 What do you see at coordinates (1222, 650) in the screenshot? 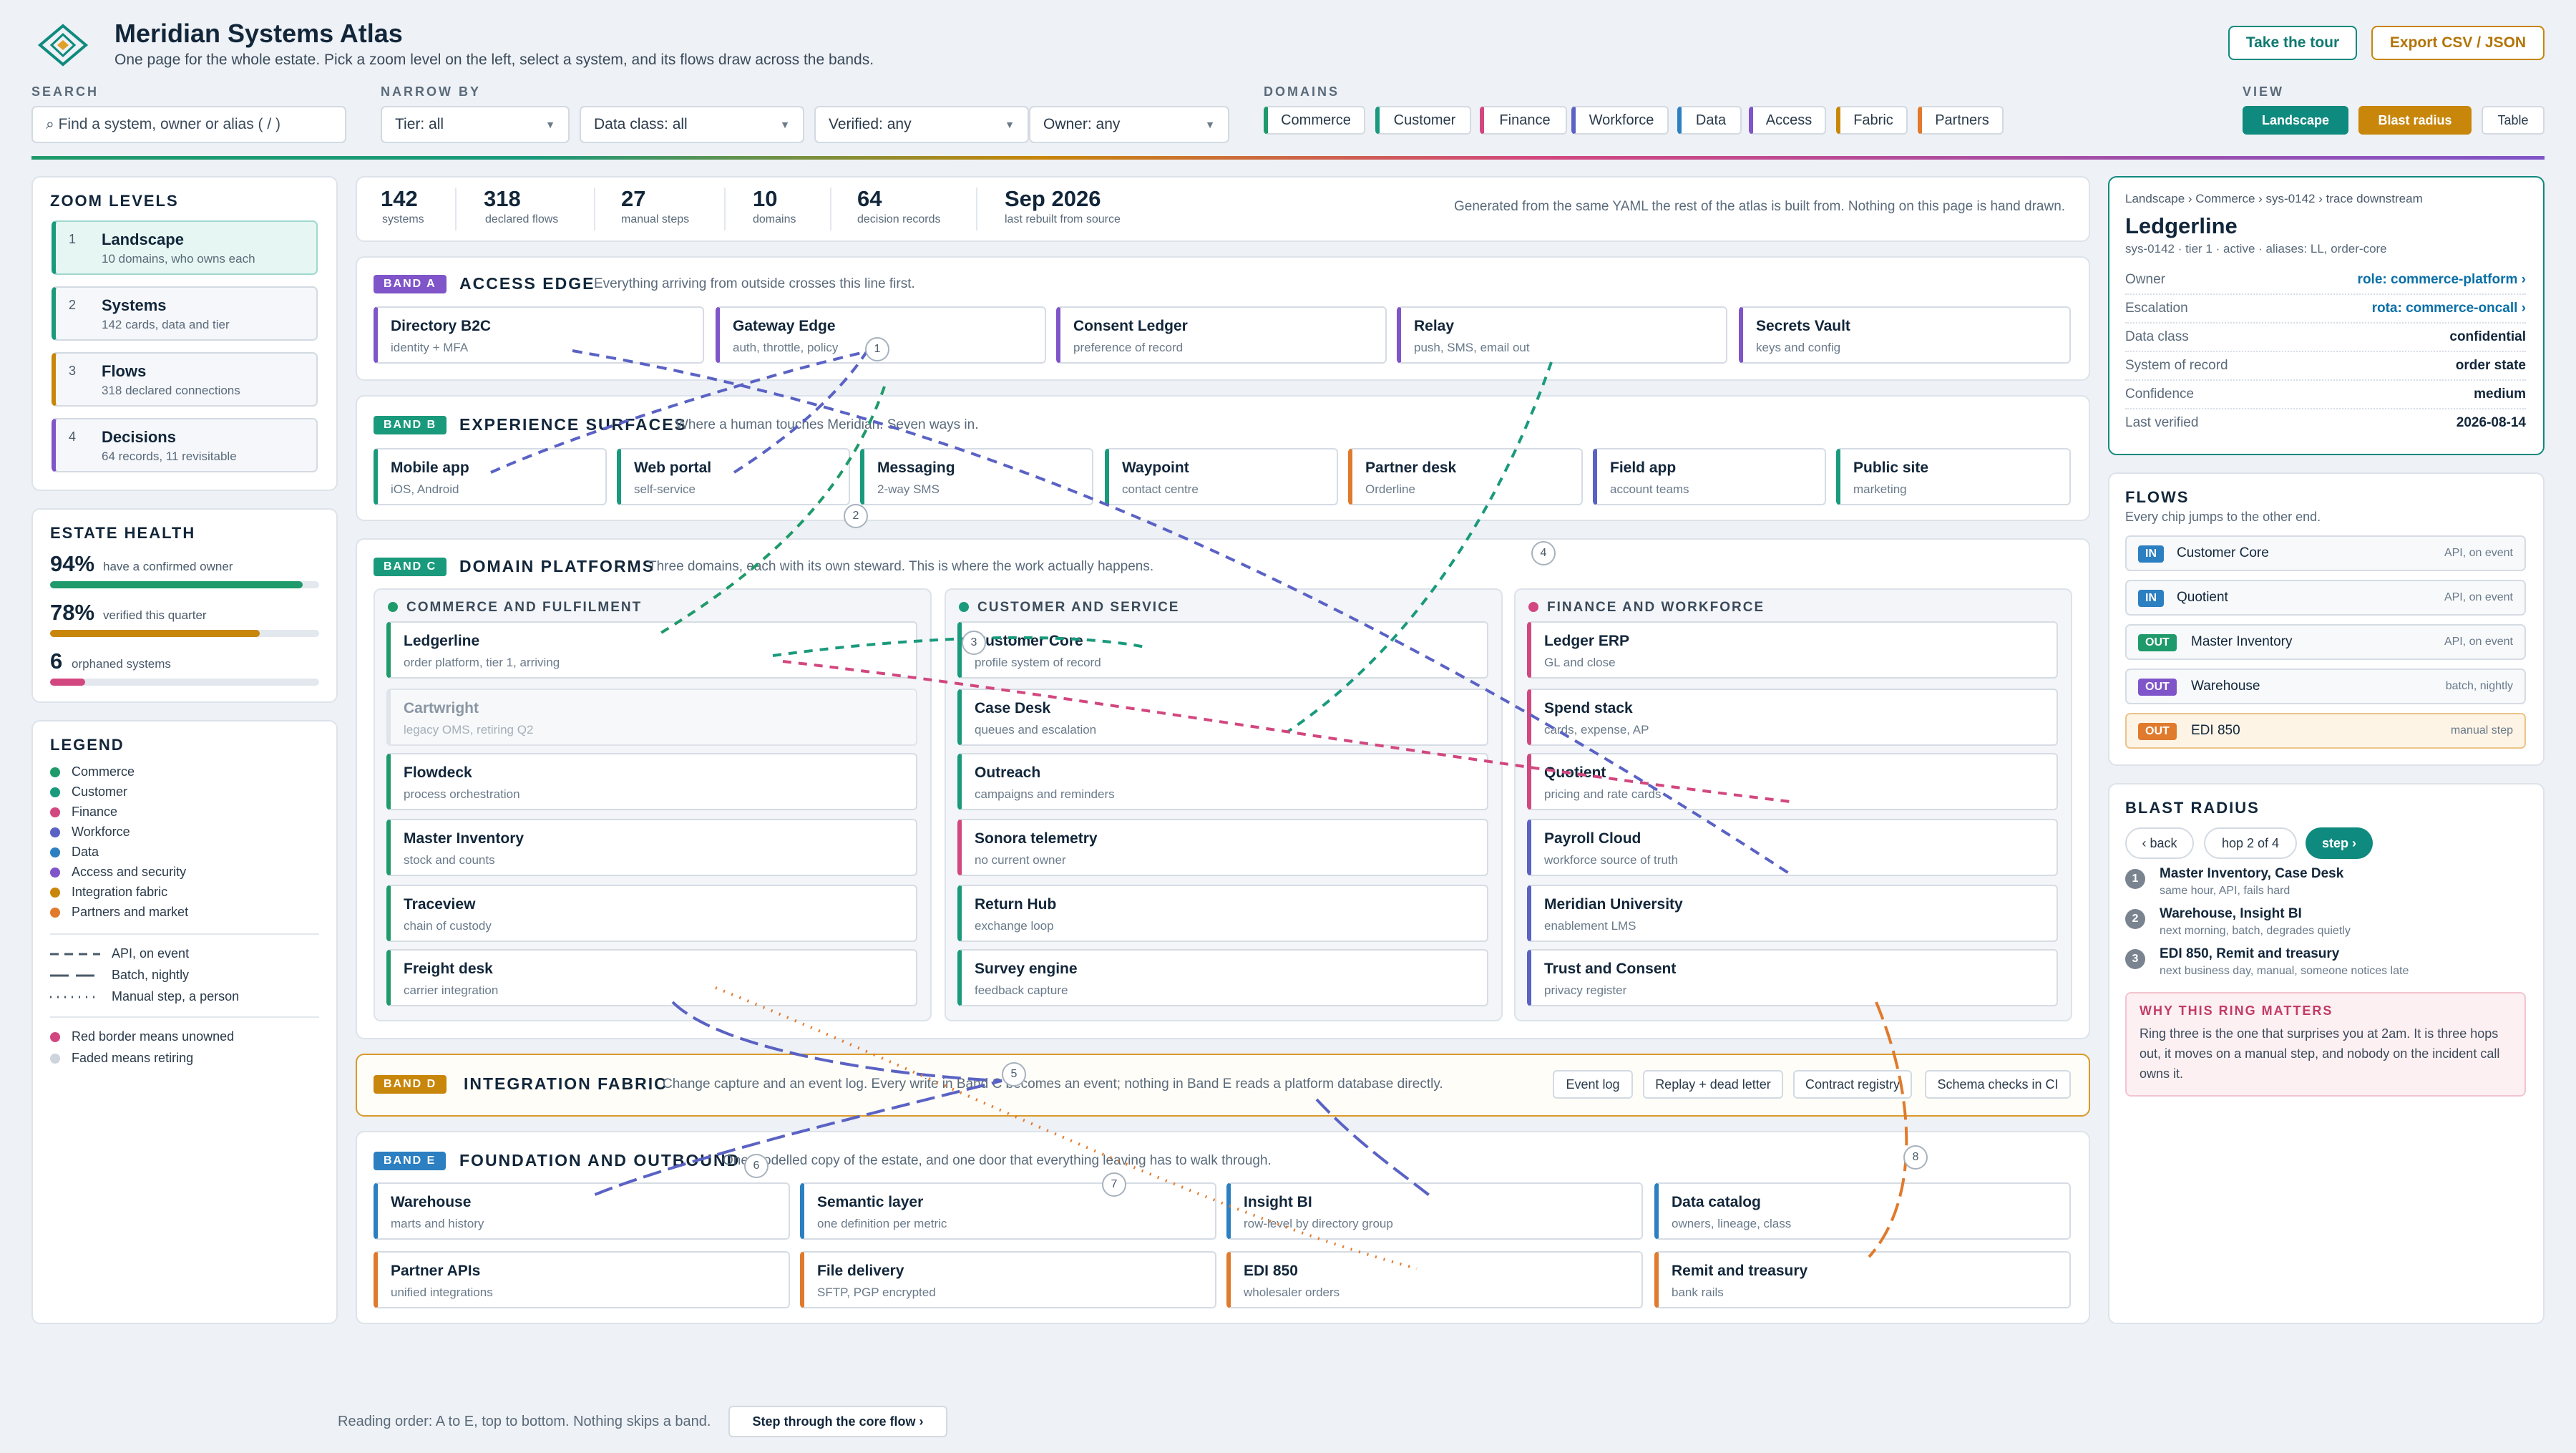
I see `card-customer-core: Customer Core profile system of record` at bounding box center [1222, 650].